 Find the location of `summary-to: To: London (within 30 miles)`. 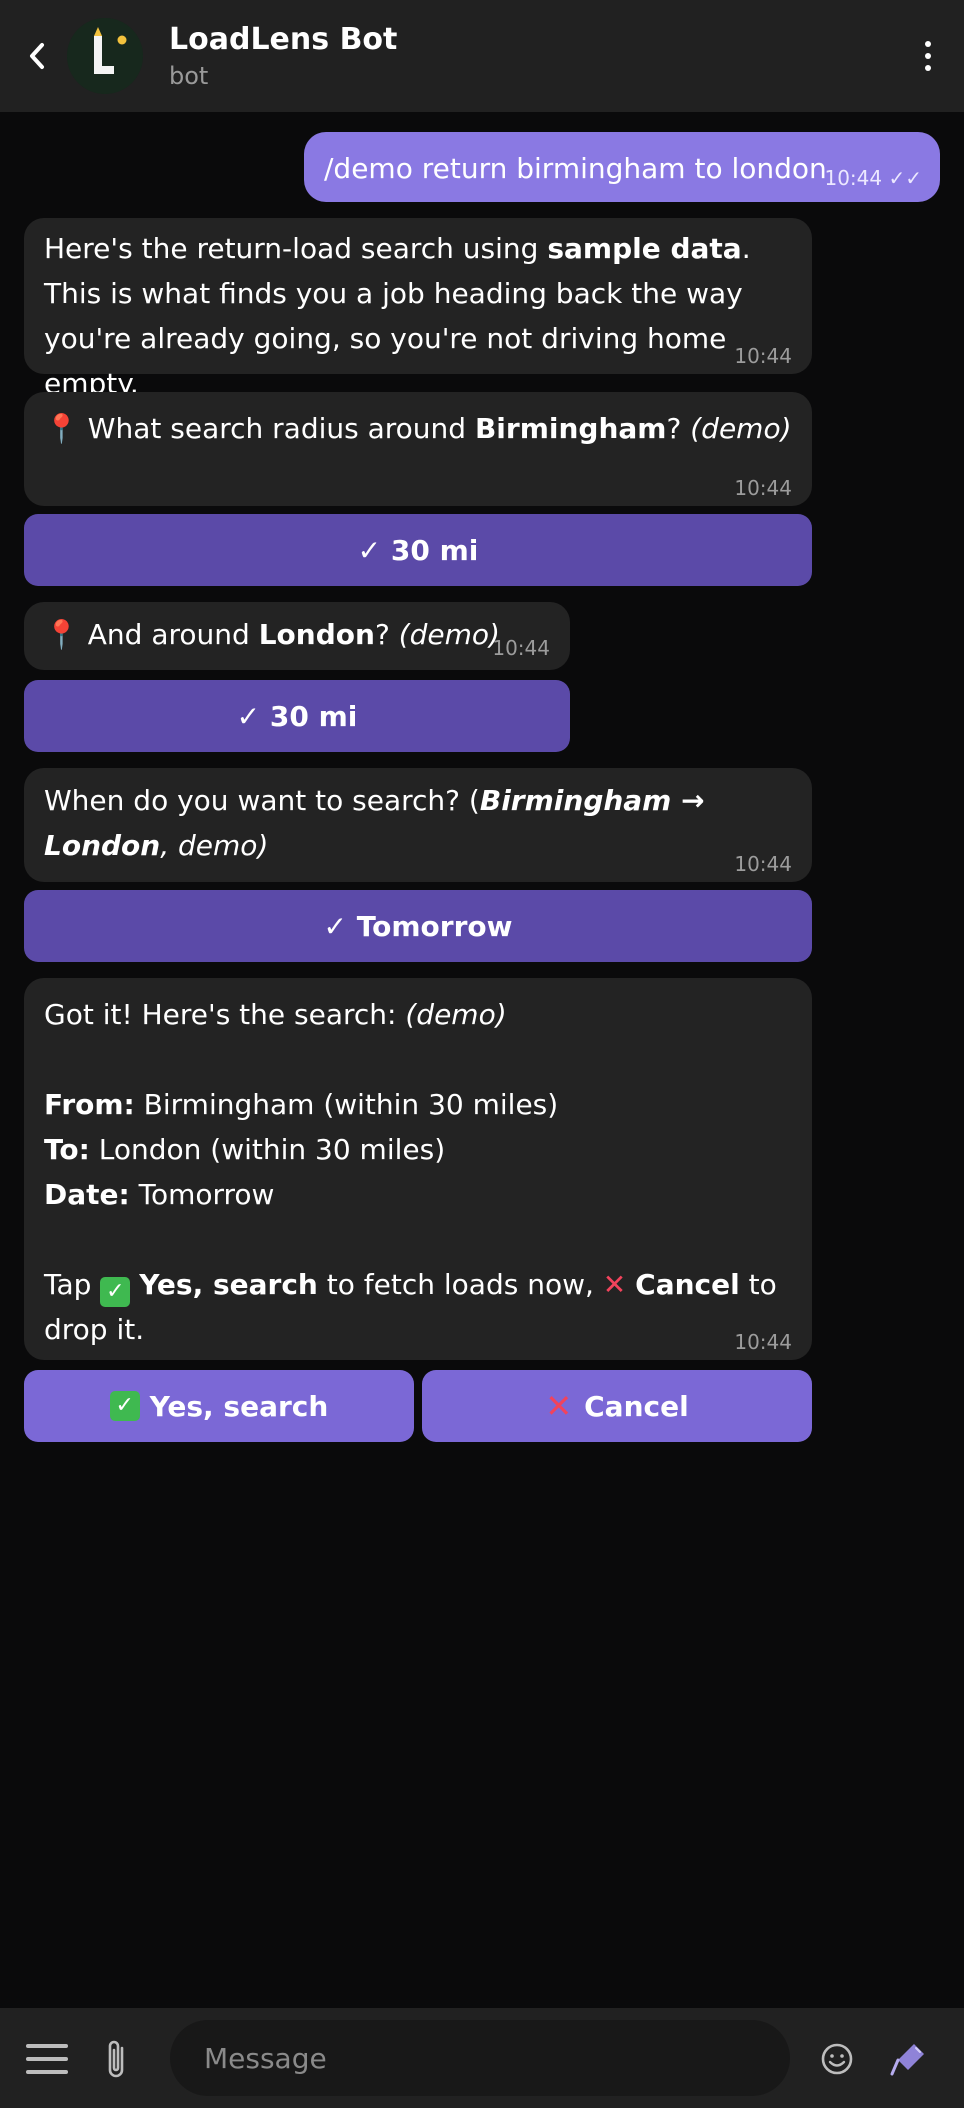

summary-to: To: London (within 30 miles) is located at coordinates (245, 1149).